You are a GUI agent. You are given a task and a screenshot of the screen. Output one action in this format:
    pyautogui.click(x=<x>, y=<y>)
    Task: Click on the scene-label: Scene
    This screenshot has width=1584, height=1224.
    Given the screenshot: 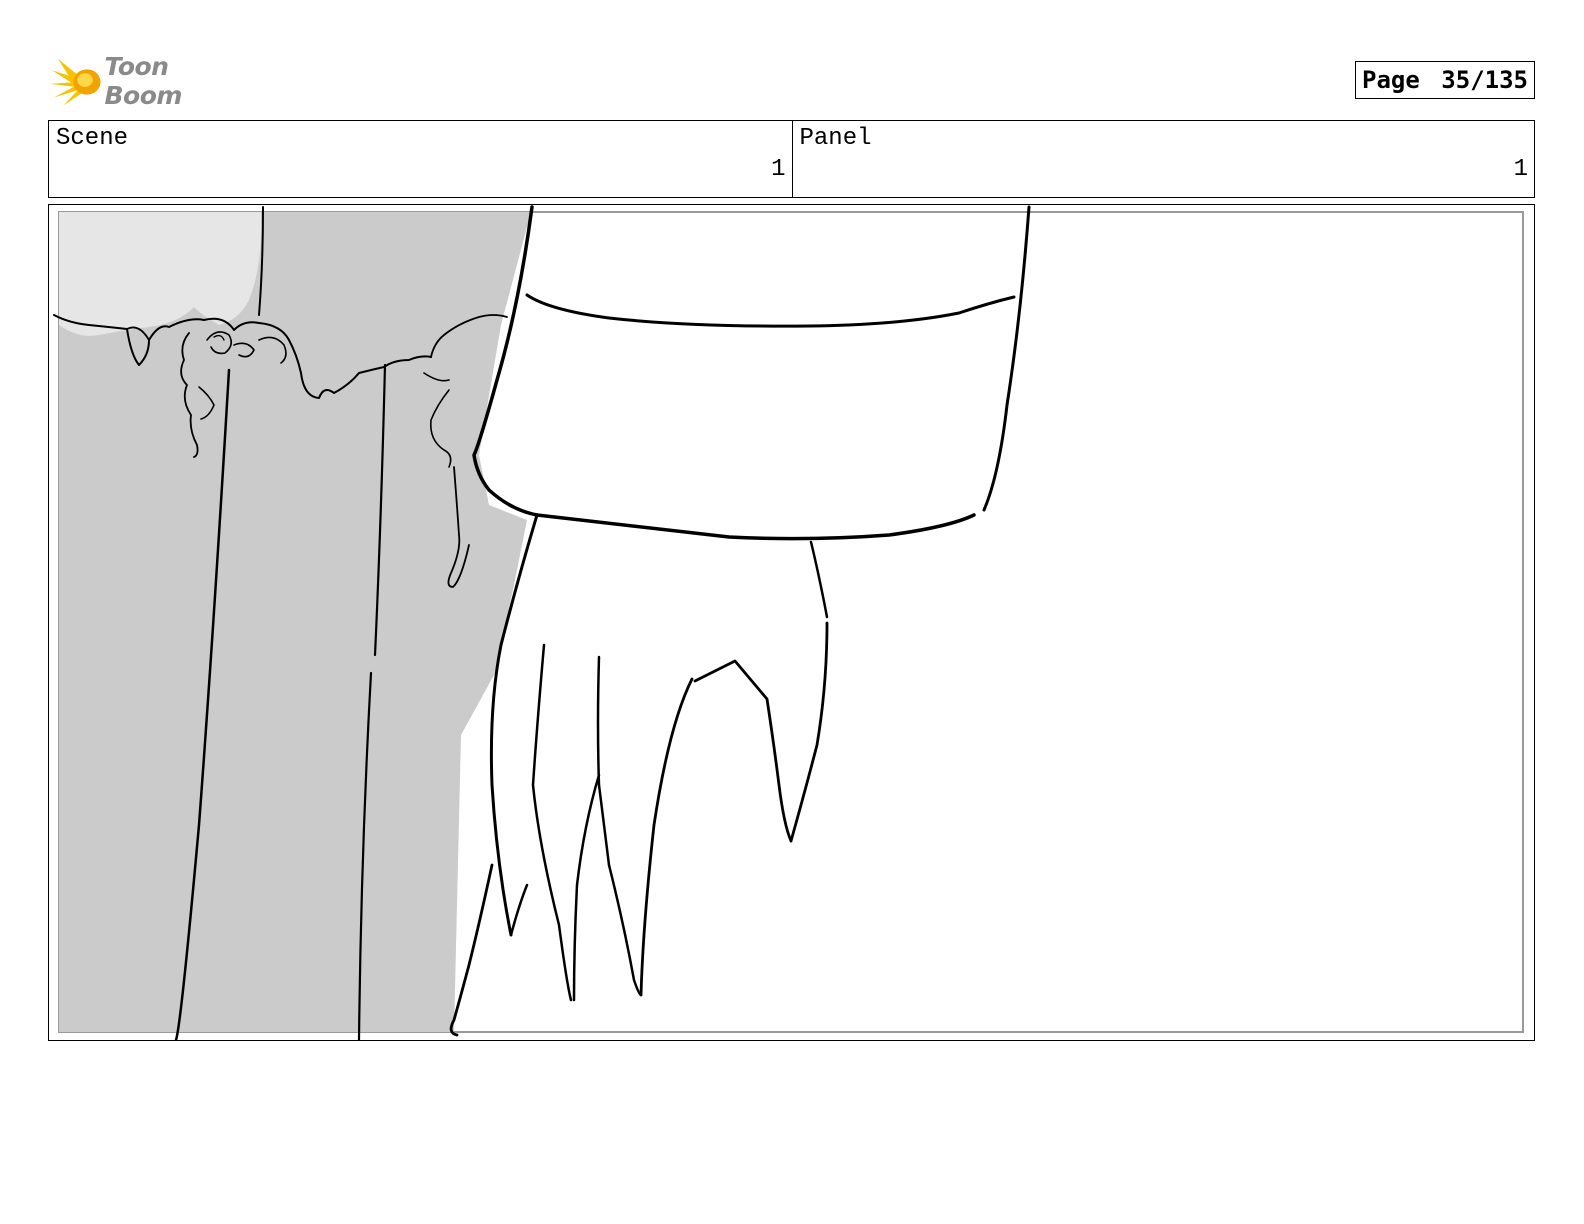 What is the action you would take?
    pyautogui.click(x=92, y=138)
    